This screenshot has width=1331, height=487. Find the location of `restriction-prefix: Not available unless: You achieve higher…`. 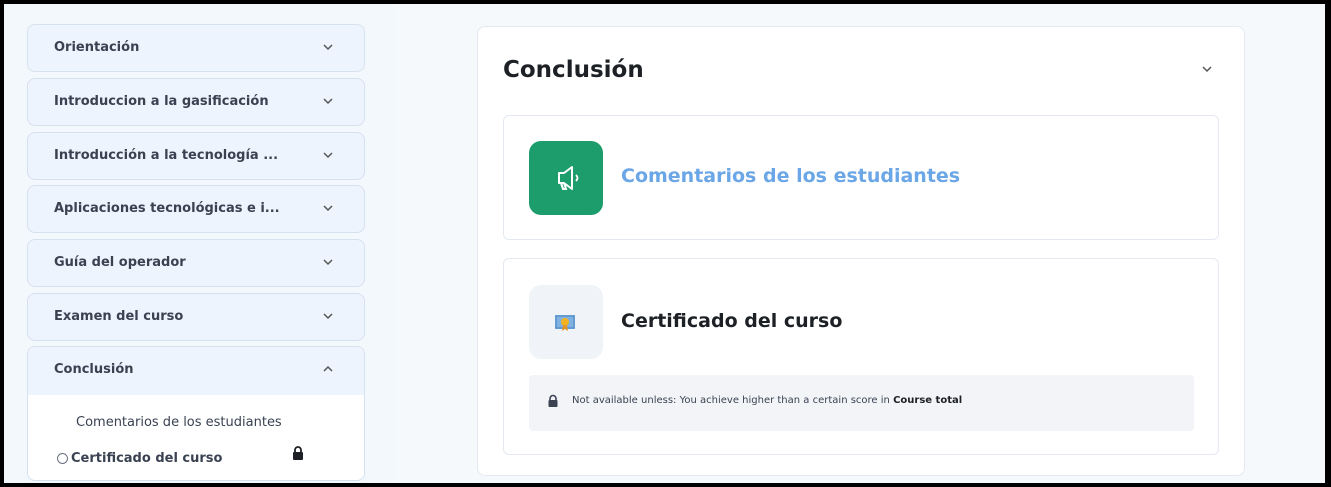

restriction-prefix: Not available unless: You achieve higher… is located at coordinates (733, 400).